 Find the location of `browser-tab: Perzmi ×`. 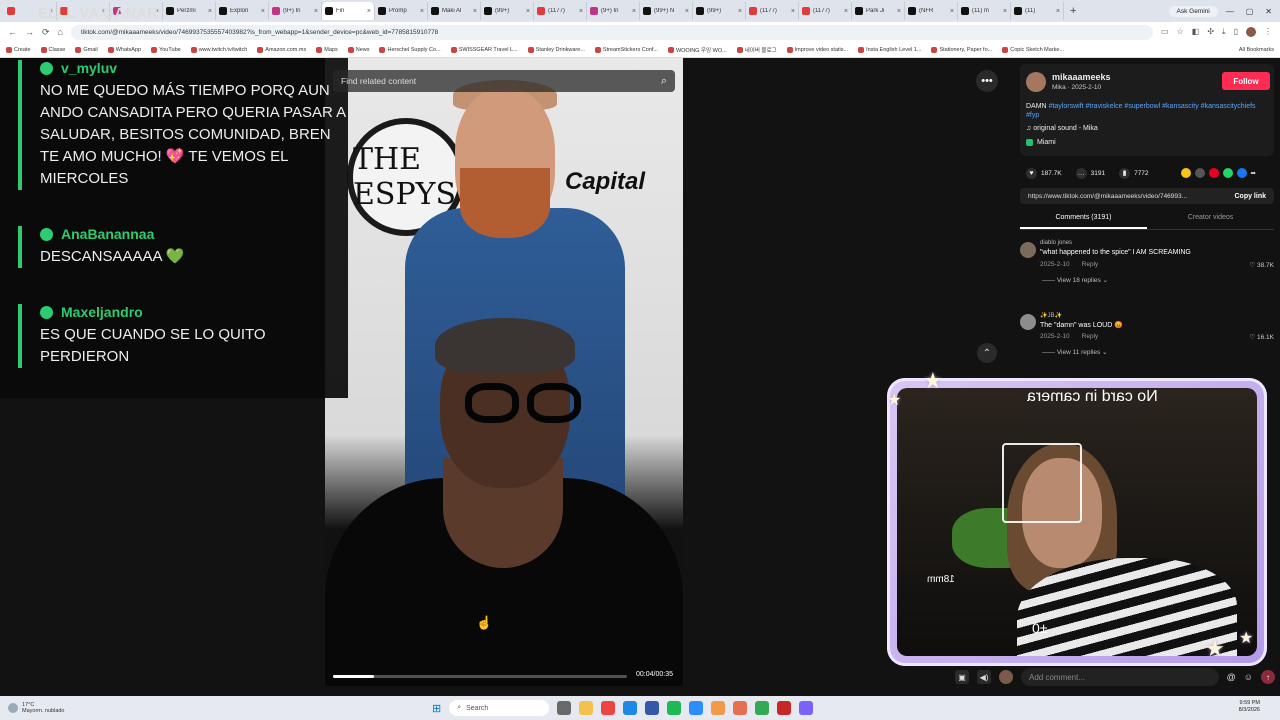

browser-tab: Perzmi × is located at coordinates (189, 11).